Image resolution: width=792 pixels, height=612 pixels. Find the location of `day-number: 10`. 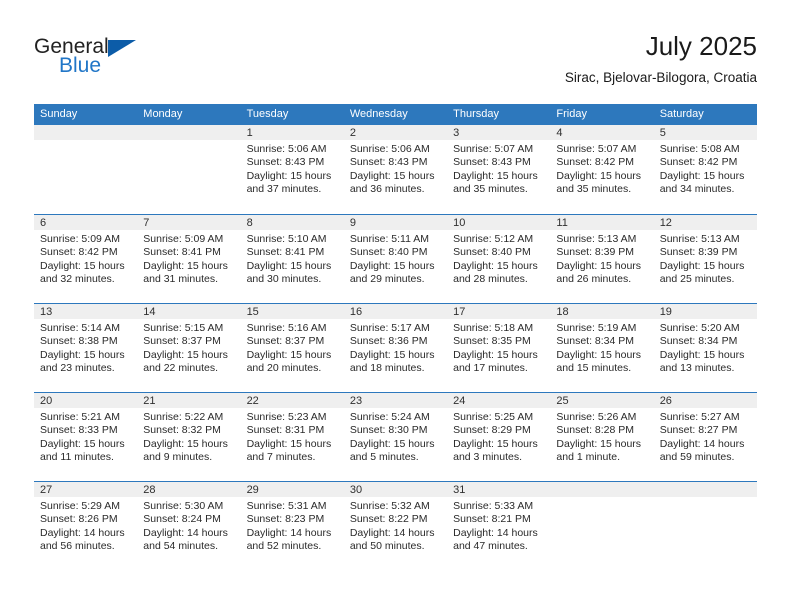

day-number: 10 is located at coordinates (499, 222).